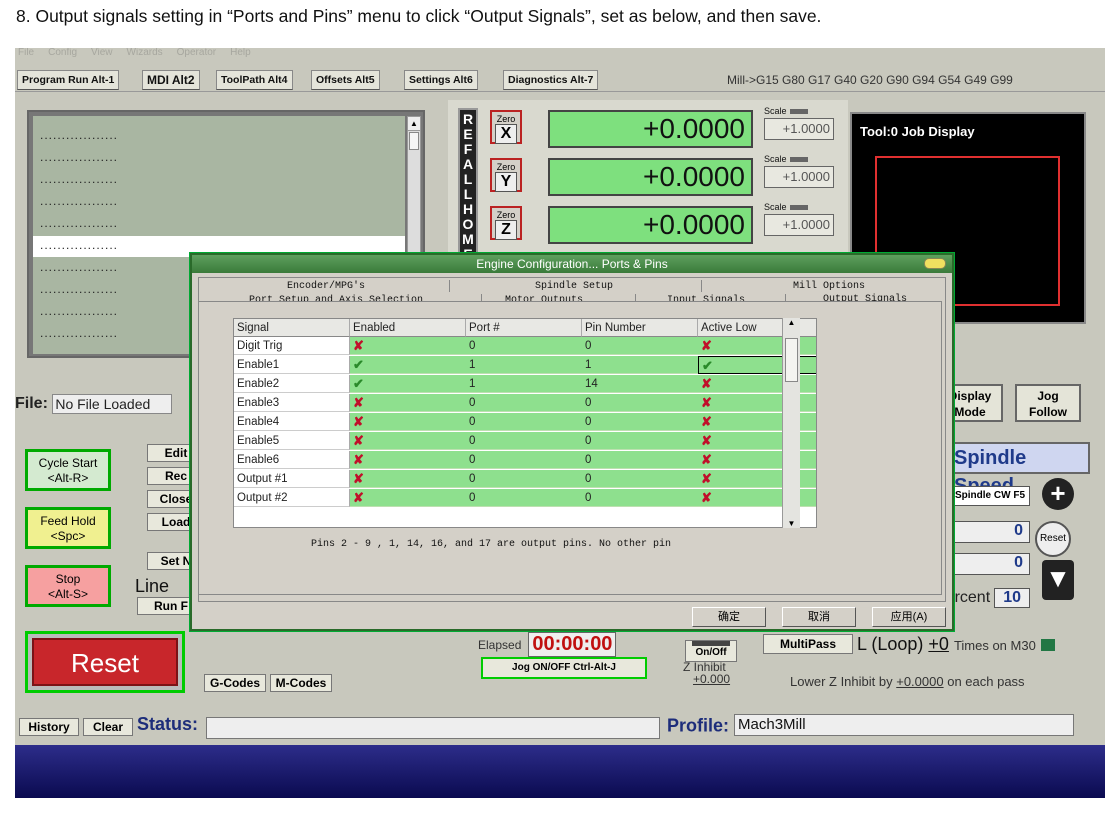  Describe the element at coordinates (506, 127) in the screenshot. I see `zero-x-button: Zero X` at that location.